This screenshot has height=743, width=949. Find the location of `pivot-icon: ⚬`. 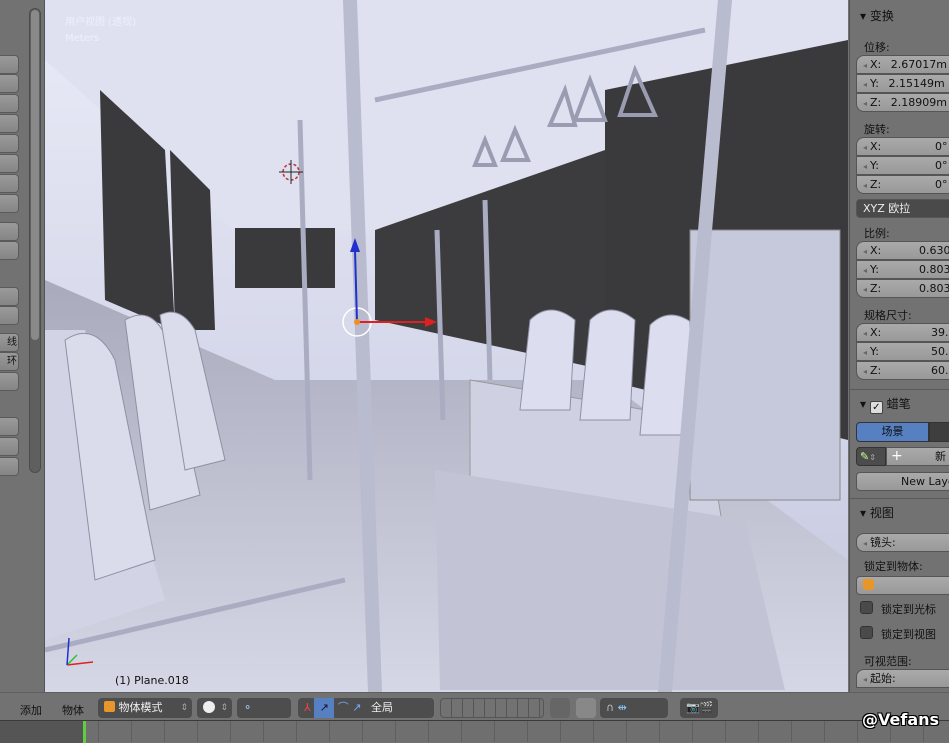

pivot-icon: ⚬ is located at coordinates (248, 707).